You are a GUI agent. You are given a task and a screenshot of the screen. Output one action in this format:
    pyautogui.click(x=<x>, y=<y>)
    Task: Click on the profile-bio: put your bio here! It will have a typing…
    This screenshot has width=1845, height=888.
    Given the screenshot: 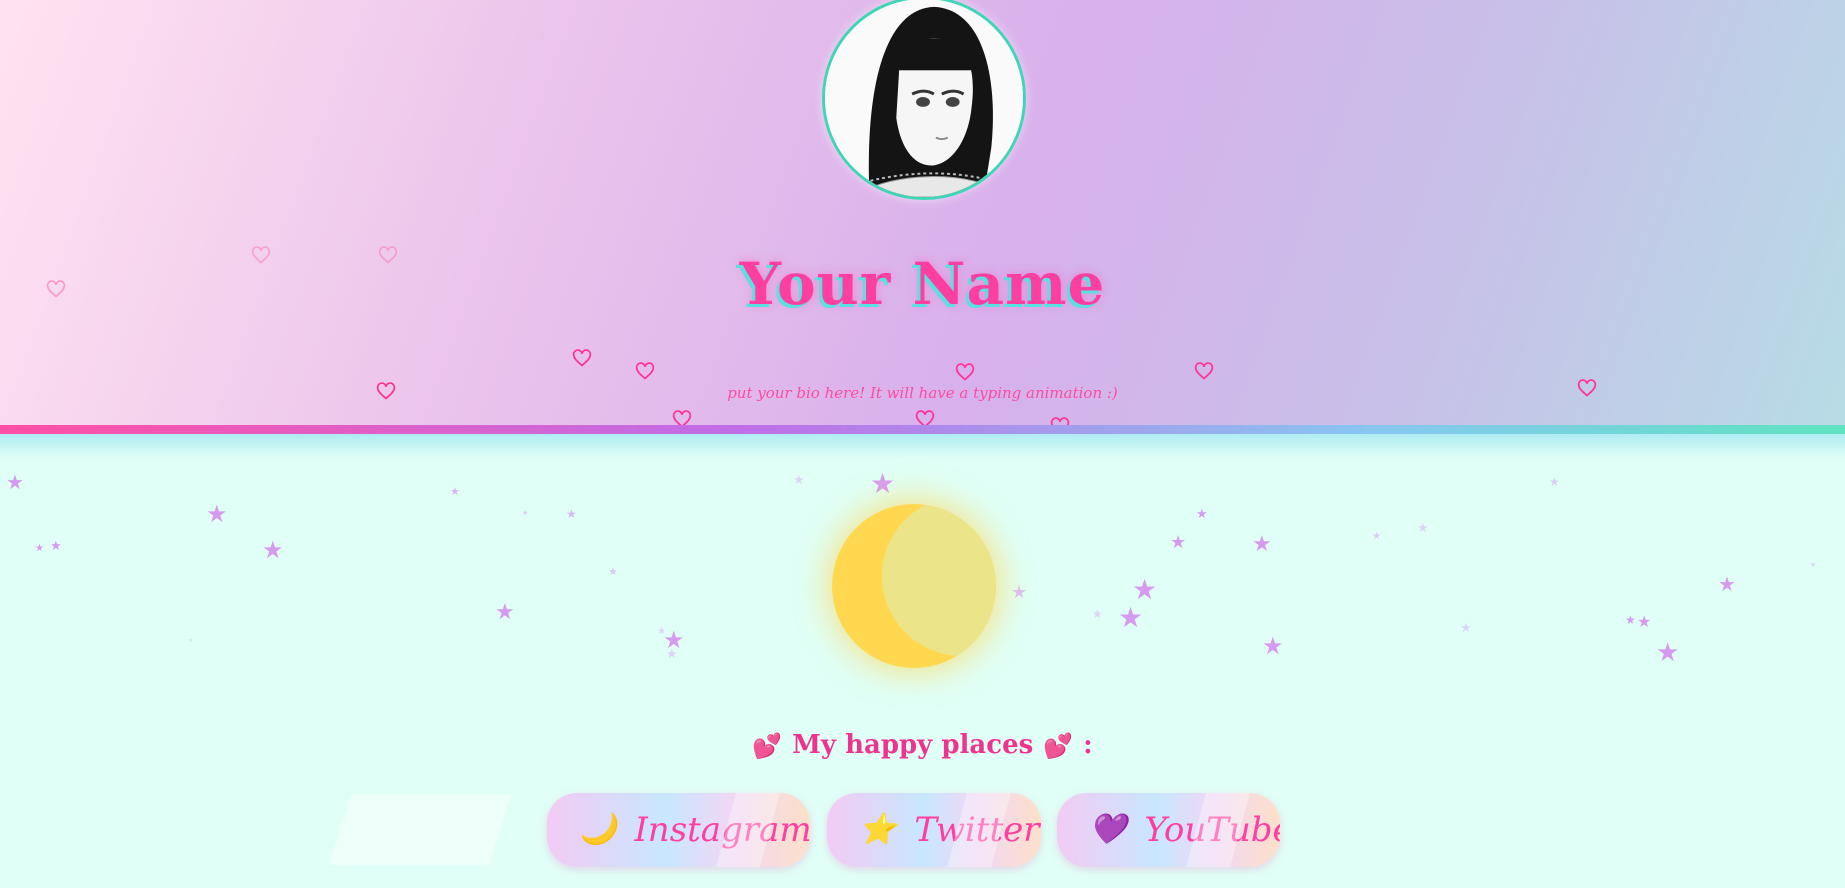 What is the action you would take?
    pyautogui.click(x=922, y=393)
    